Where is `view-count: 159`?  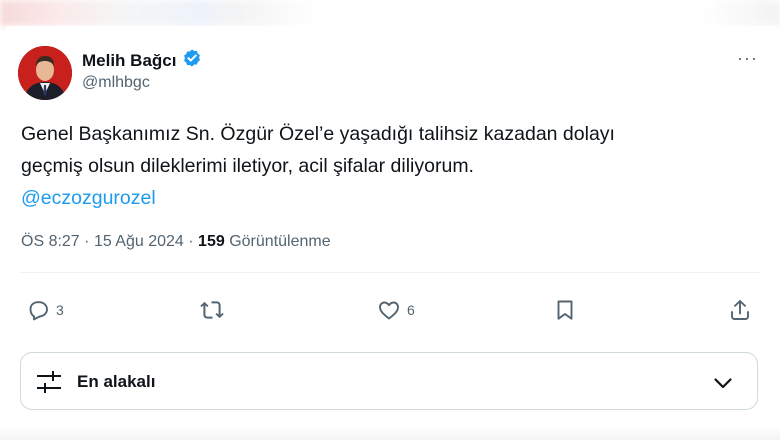 view-count: 159 is located at coordinates (211, 241).